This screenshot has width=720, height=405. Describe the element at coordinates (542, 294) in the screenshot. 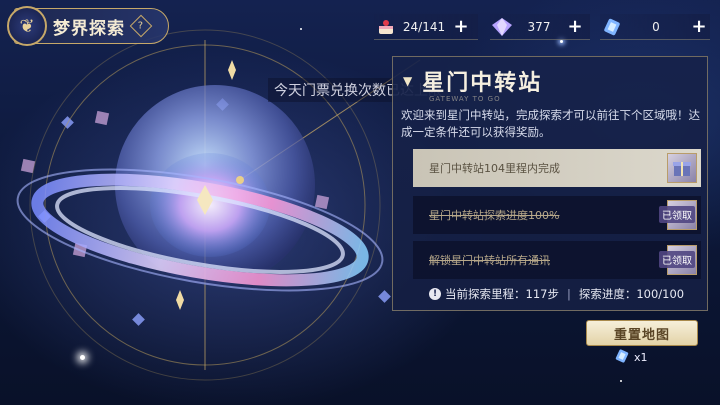

I see `mileage-value: 117步` at that location.